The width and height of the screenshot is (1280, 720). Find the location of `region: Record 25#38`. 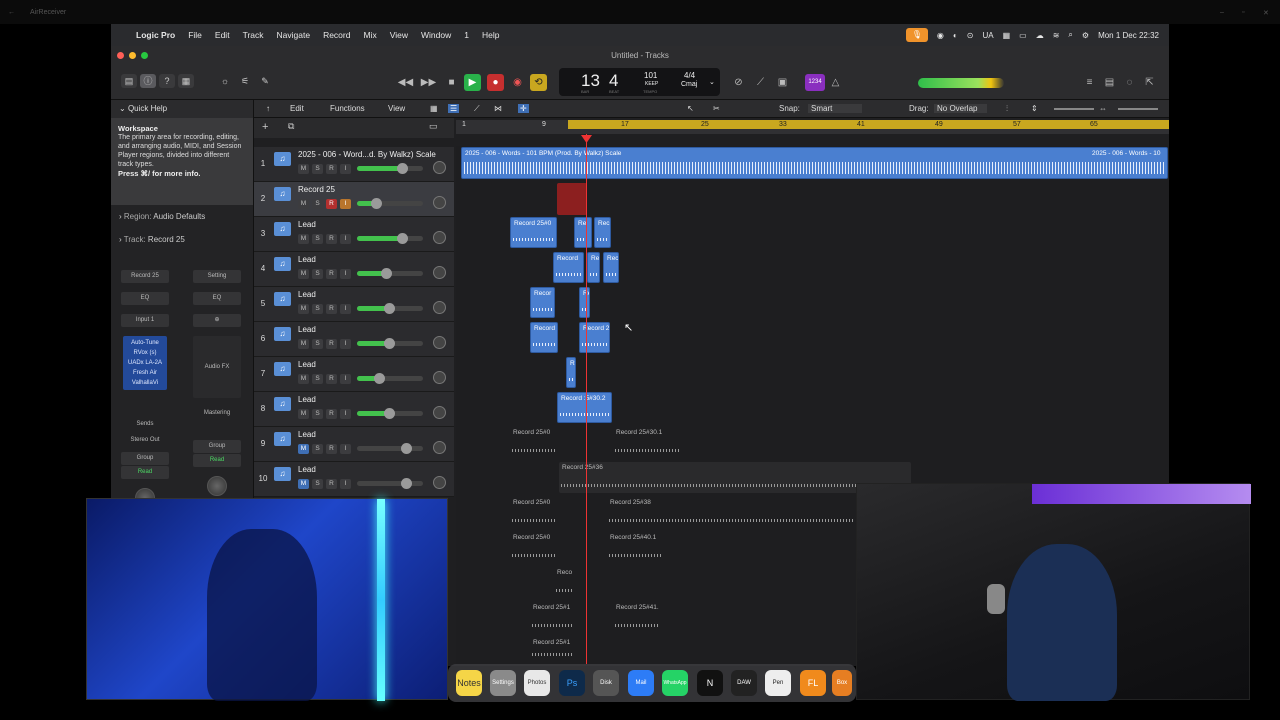

region: Record 25#38 is located at coordinates (731, 512).